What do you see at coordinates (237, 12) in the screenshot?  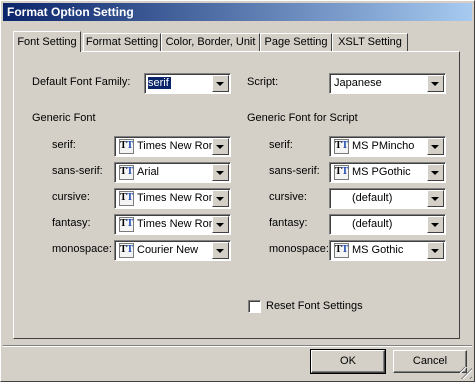 I see `title-bar: Format Option Setting` at bounding box center [237, 12].